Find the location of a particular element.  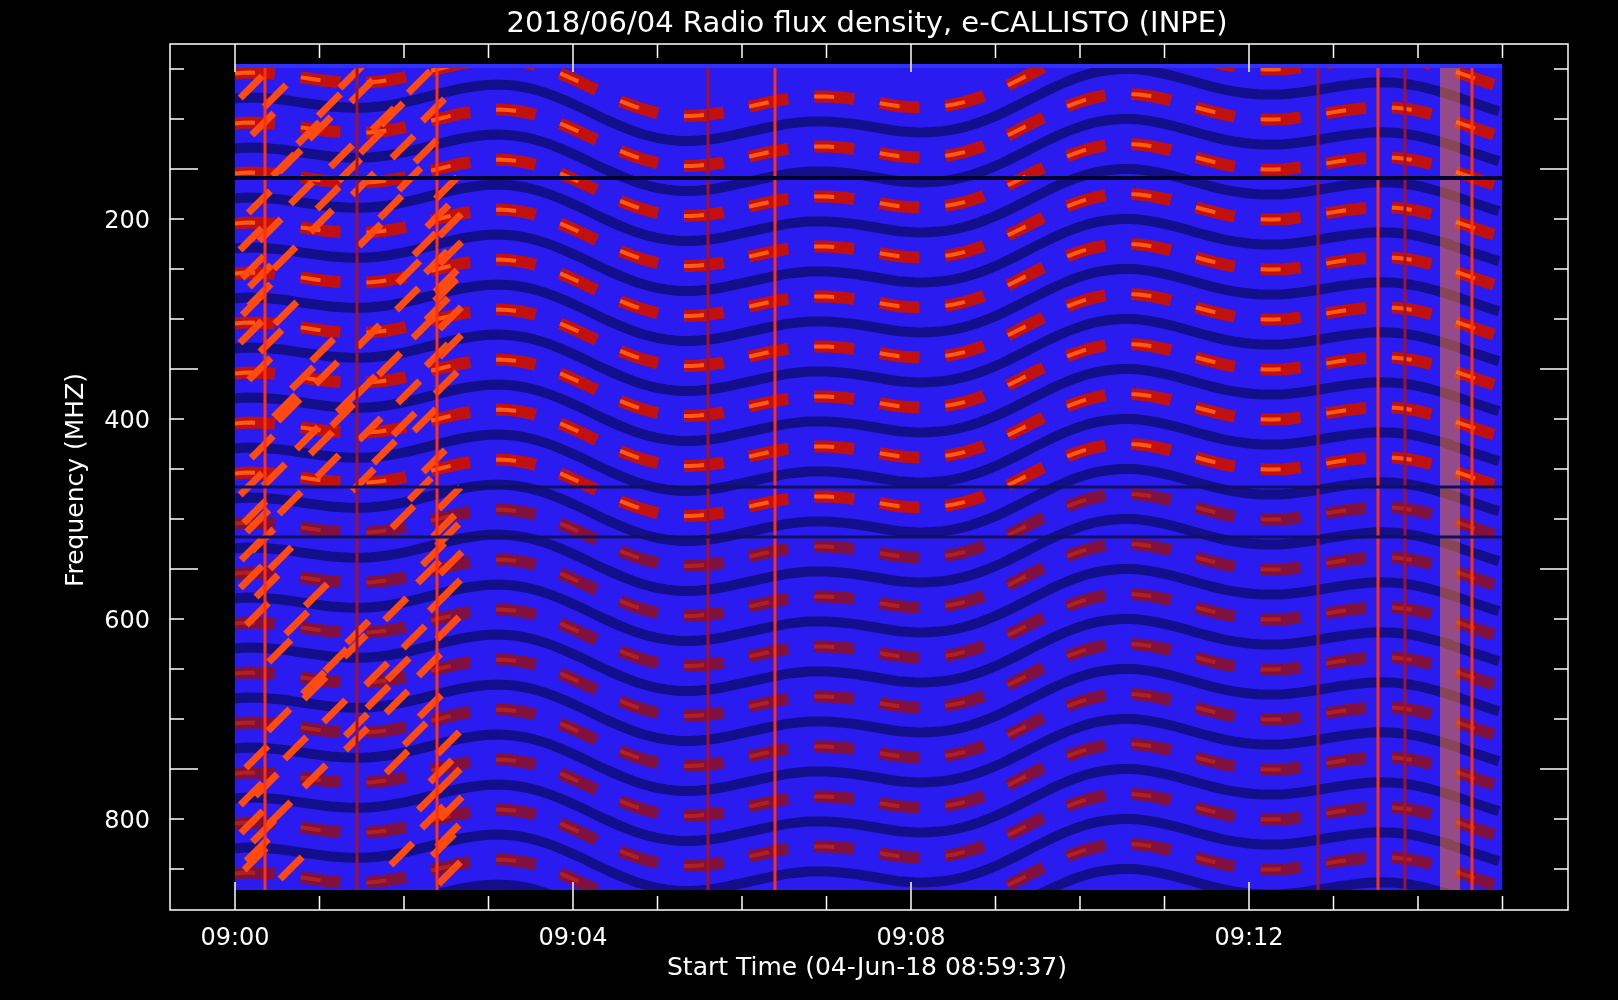

tick-label: 600 is located at coordinates (127, 620).